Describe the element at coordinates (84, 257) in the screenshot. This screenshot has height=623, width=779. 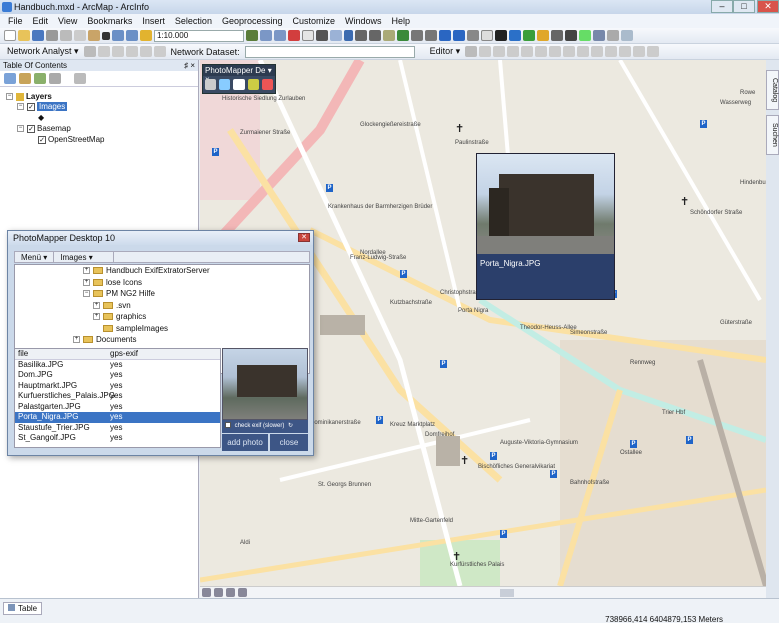
I see `dialog-images-dropdown: Images ▾` at that location.